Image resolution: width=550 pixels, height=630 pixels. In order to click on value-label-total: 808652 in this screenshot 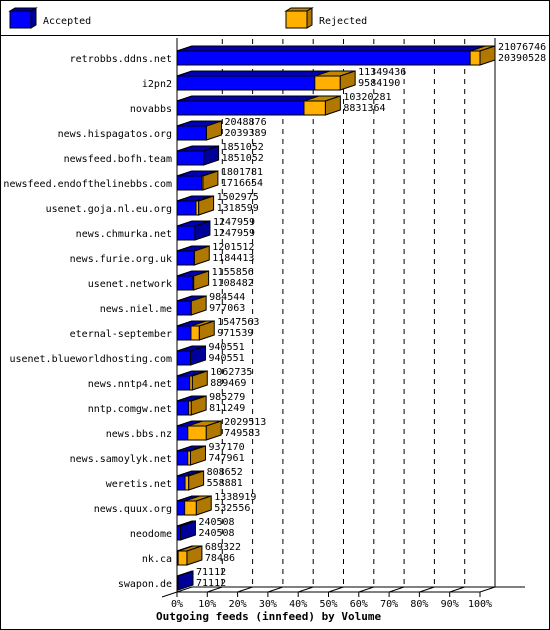, I will do `click(225, 472)`.